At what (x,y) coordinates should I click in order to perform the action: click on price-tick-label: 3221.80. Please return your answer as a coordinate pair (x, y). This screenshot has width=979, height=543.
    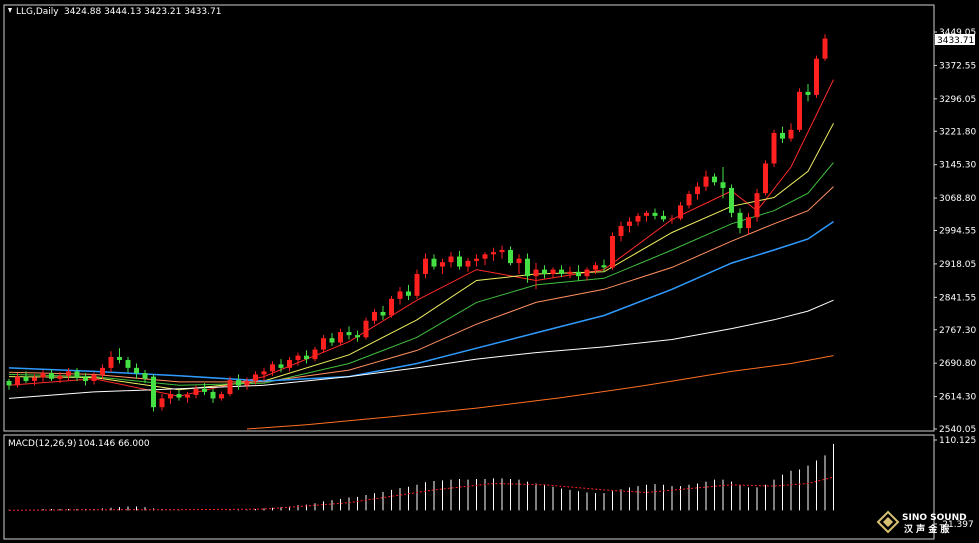
    Looking at the image, I should click on (957, 132).